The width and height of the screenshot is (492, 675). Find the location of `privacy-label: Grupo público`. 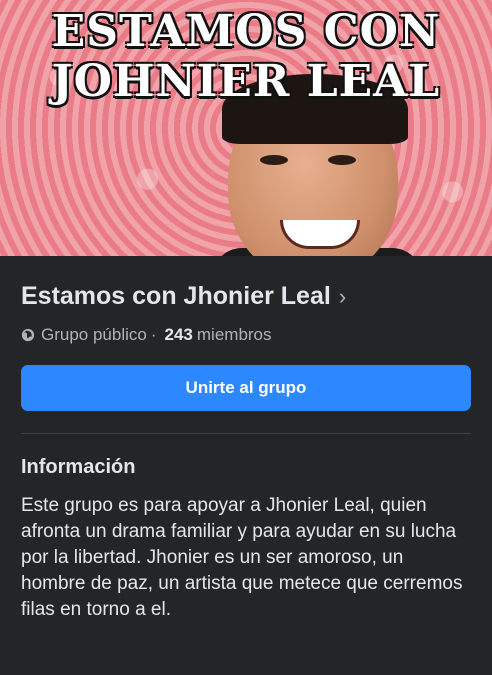

privacy-label: Grupo público is located at coordinates (94, 334).